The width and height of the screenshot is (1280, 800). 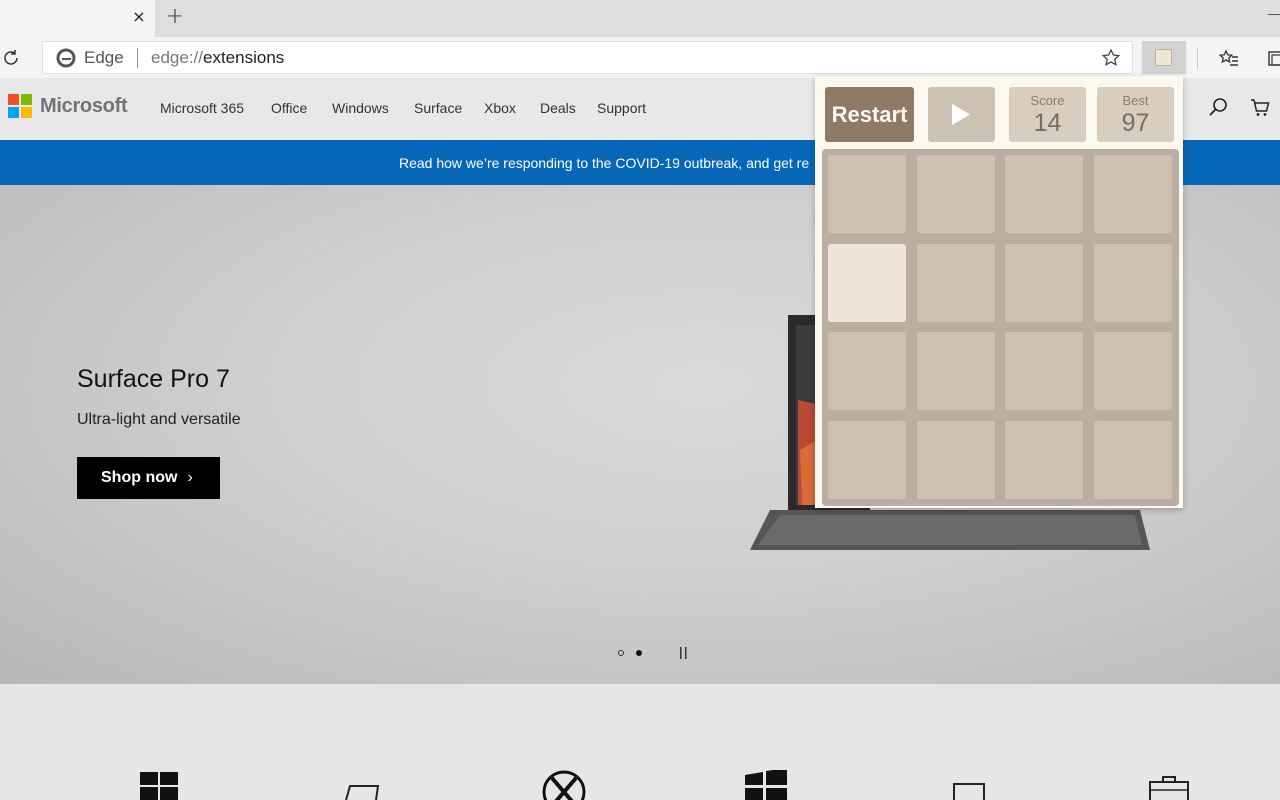 What do you see at coordinates (500, 108) in the screenshot?
I see `nav-xbox: Xbox` at bounding box center [500, 108].